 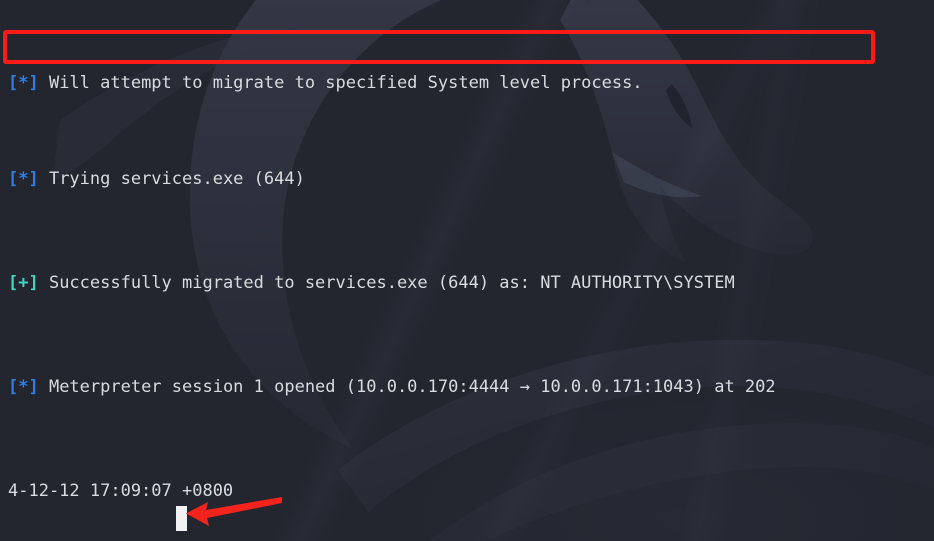 I want to click on output-line-trying-services: [*] Trying services.exe (644), so click(x=156, y=179).